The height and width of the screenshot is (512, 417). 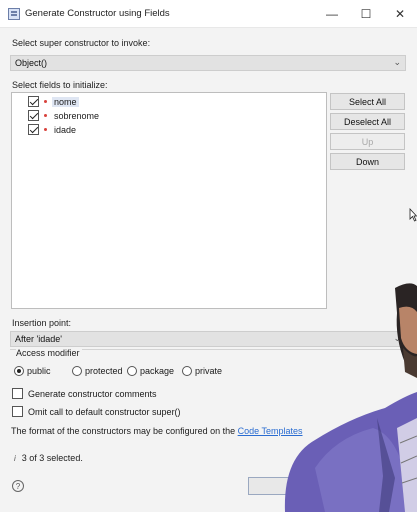 What do you see at coordinates (332, 14) in the screenshot?
I see `minimize-button: —` at bounding box center [332, 14].